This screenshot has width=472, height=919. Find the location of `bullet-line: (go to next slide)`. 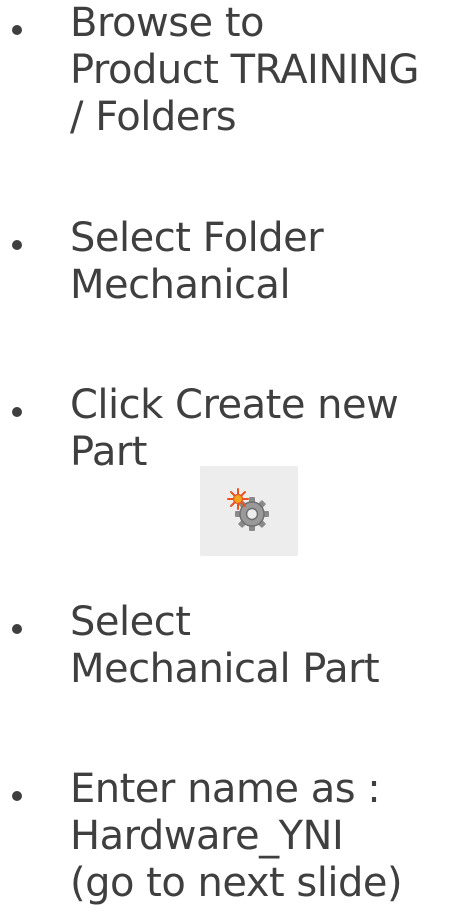

bullet-line: (go to next slide) is located at coordinates (236, 883).